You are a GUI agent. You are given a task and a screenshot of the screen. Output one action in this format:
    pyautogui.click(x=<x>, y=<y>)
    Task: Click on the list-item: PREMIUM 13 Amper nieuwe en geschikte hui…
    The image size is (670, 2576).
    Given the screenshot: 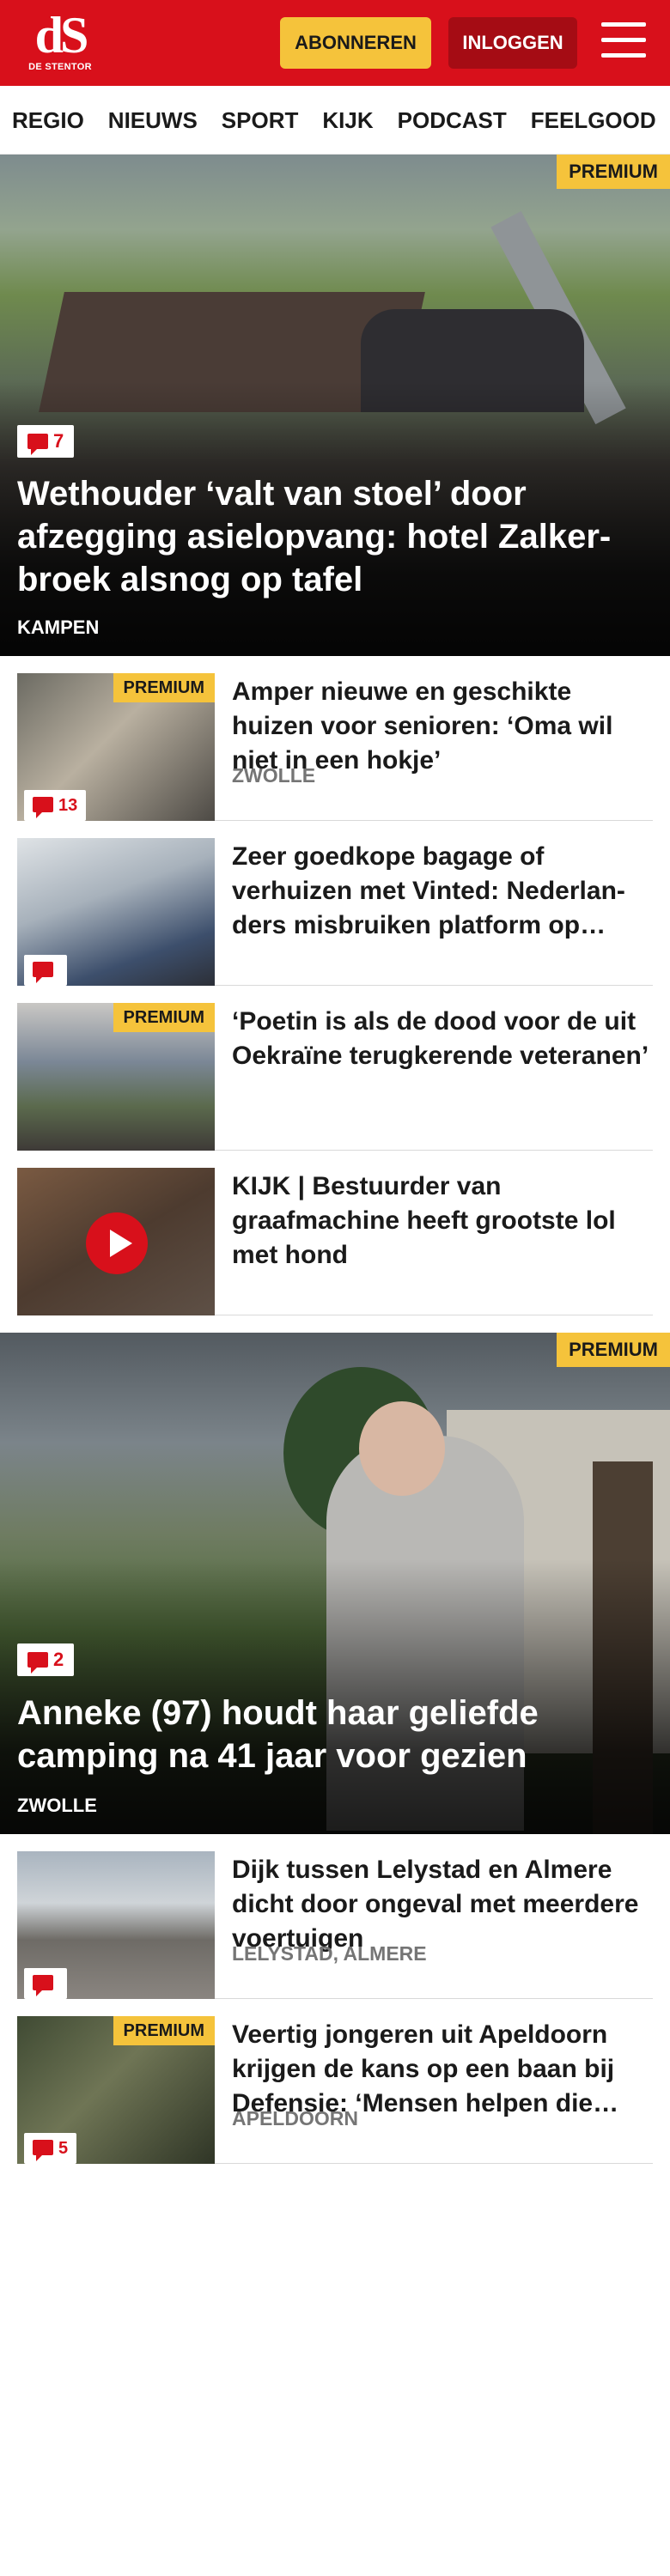 What is the action you would take?
    pyautogui.click(x=335, y=738)
    